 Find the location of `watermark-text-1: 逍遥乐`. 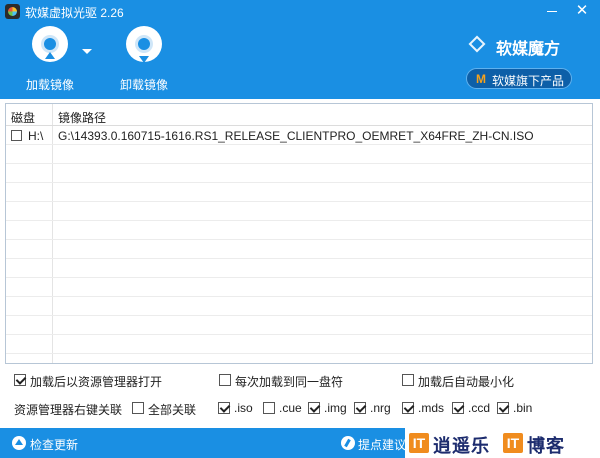

watermark-text-1: 逍遥乐 is located at coordinates (461, 446).